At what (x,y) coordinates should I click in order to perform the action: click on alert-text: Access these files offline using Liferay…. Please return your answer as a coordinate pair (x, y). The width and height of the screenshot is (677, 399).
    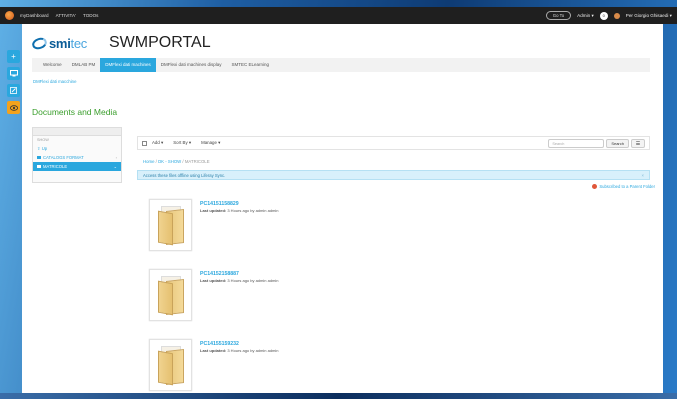
    Looking at the image, I should click on (184, 175).